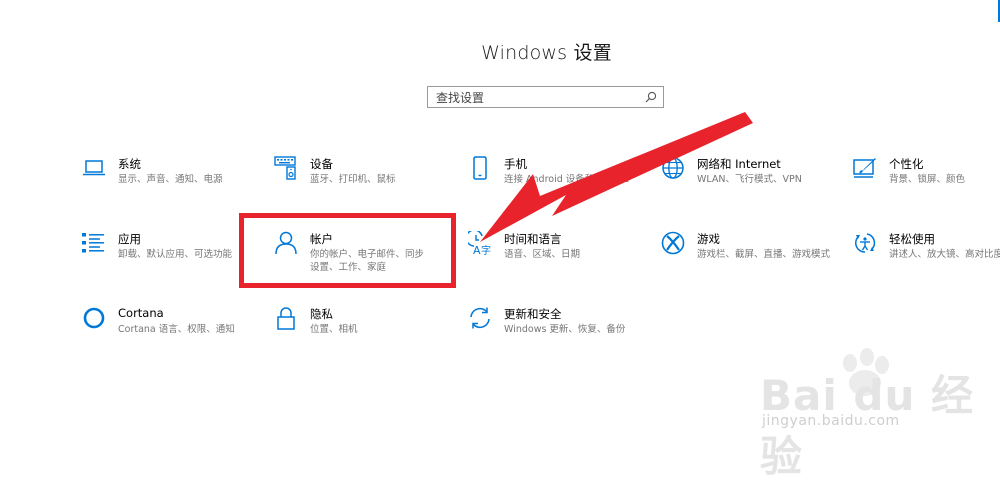  I want to click on phone-icon, so click(480, 168).